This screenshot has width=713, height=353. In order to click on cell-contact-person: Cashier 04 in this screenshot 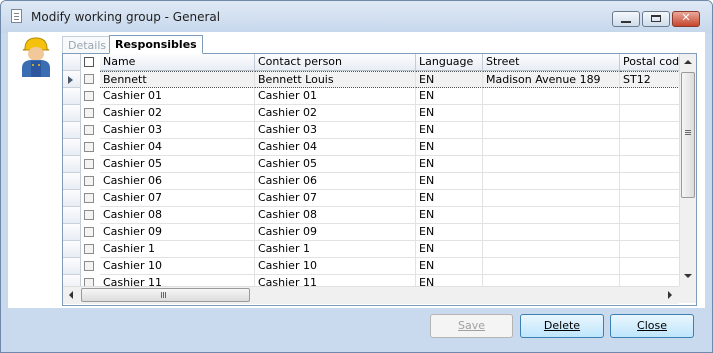, I will do `click(335, 147)`.